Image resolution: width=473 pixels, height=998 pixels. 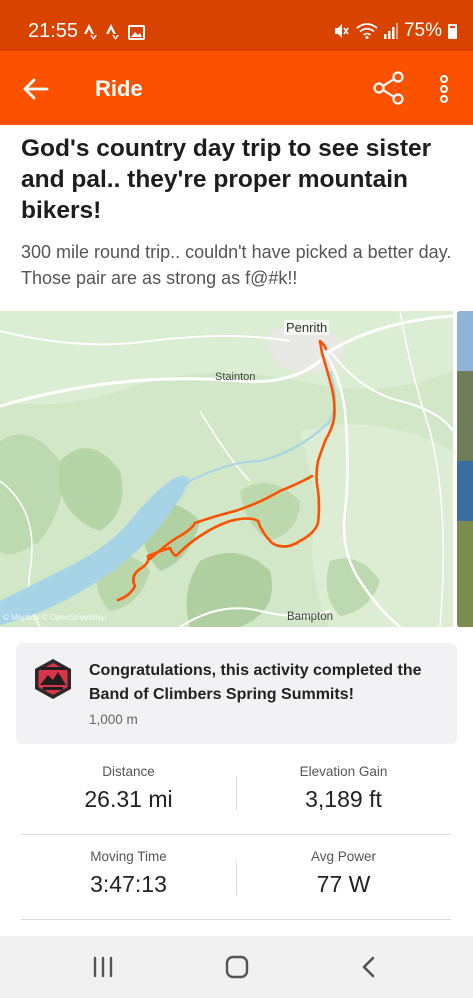 I want to click on notification-icons, so click(x=114, y=32).